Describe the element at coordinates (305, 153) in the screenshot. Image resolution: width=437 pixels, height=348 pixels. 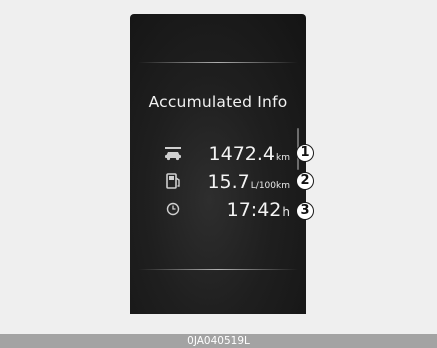
I see `callout-marker-1: 1` at that location.